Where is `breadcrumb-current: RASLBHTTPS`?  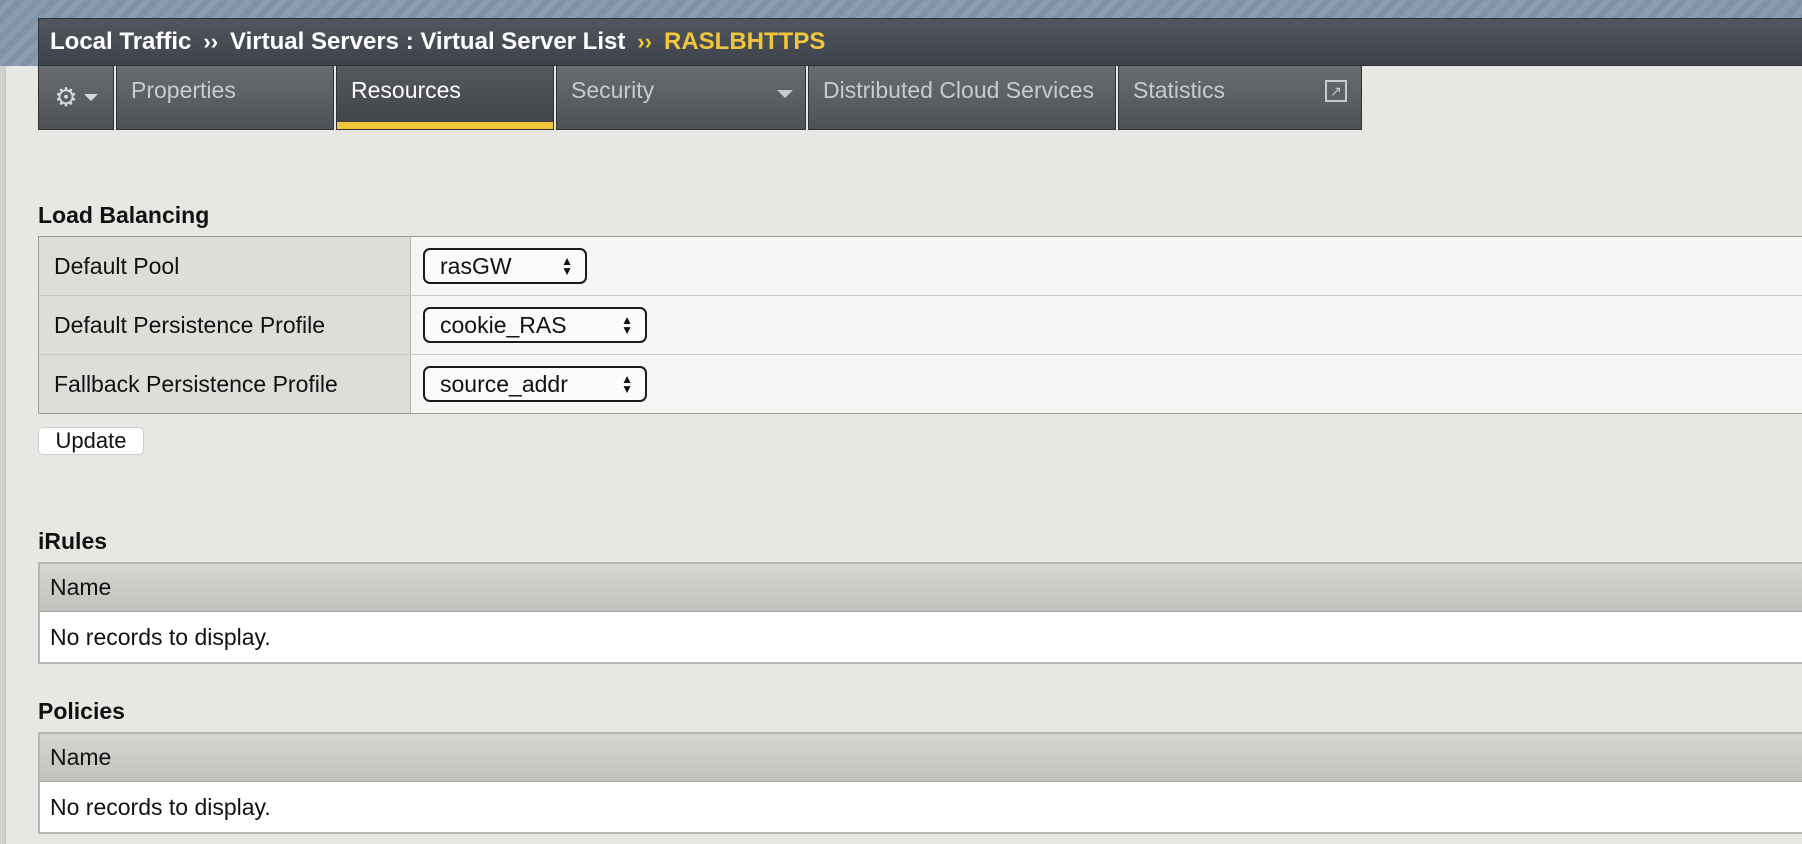
breadcrumb-current: RASLBHTTPS is located at coordinates (745, 41).